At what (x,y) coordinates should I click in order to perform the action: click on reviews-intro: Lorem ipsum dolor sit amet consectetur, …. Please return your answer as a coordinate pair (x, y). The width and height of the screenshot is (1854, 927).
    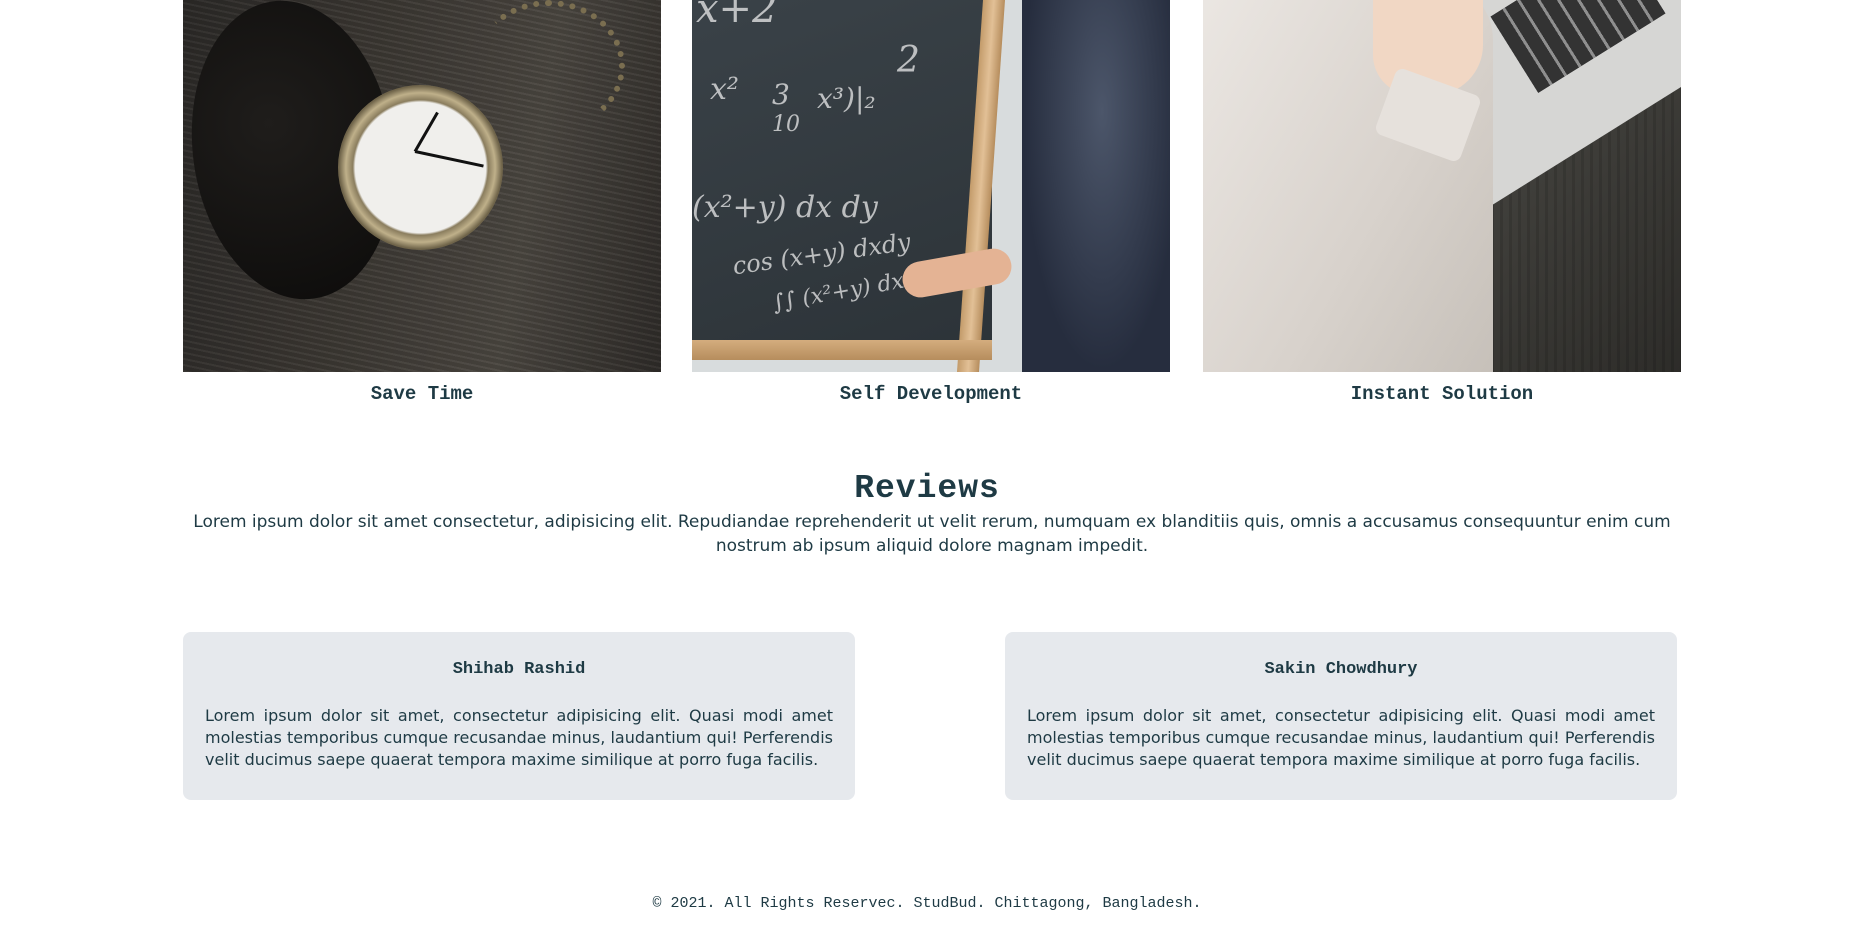
    Looking at the image, I should click on (932, 534).